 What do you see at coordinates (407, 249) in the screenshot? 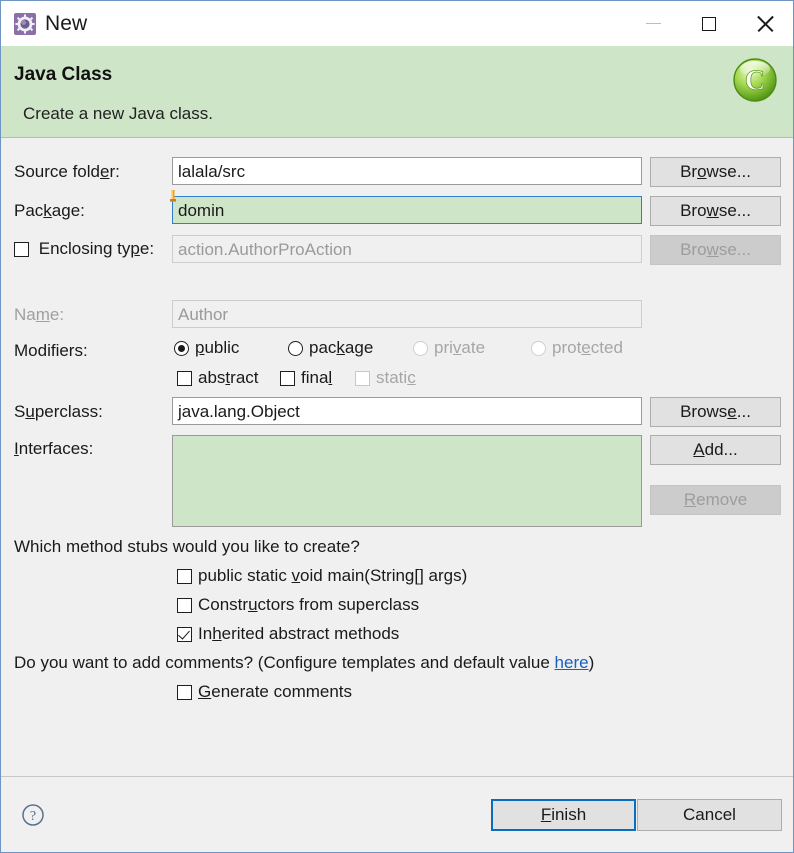
I see `enclosing-type-input: action.AuthorProAction` at bounding box center [407, 249].